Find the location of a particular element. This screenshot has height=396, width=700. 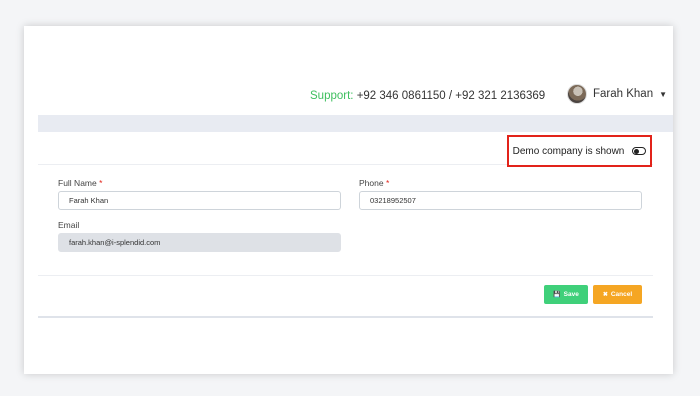

cancel-button: ✖ Cancel is located at coordinates (617, 294).